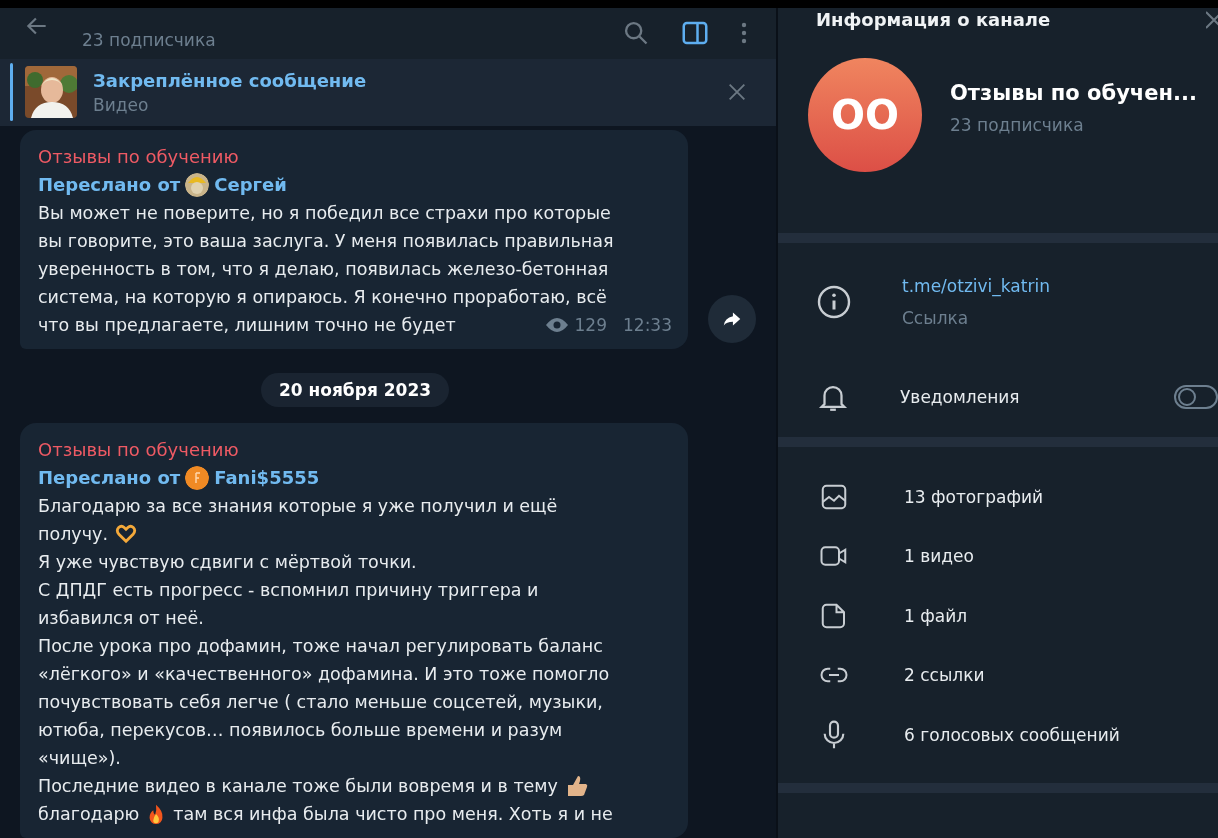 Image resolution: width=1218 pixels, height=838 pixels. Describe the element at coordinates (324, 674) in the screenshot. I see `message-text: «лёгкого» и «качественного» дофамина. И это тоже помогло` at that location.